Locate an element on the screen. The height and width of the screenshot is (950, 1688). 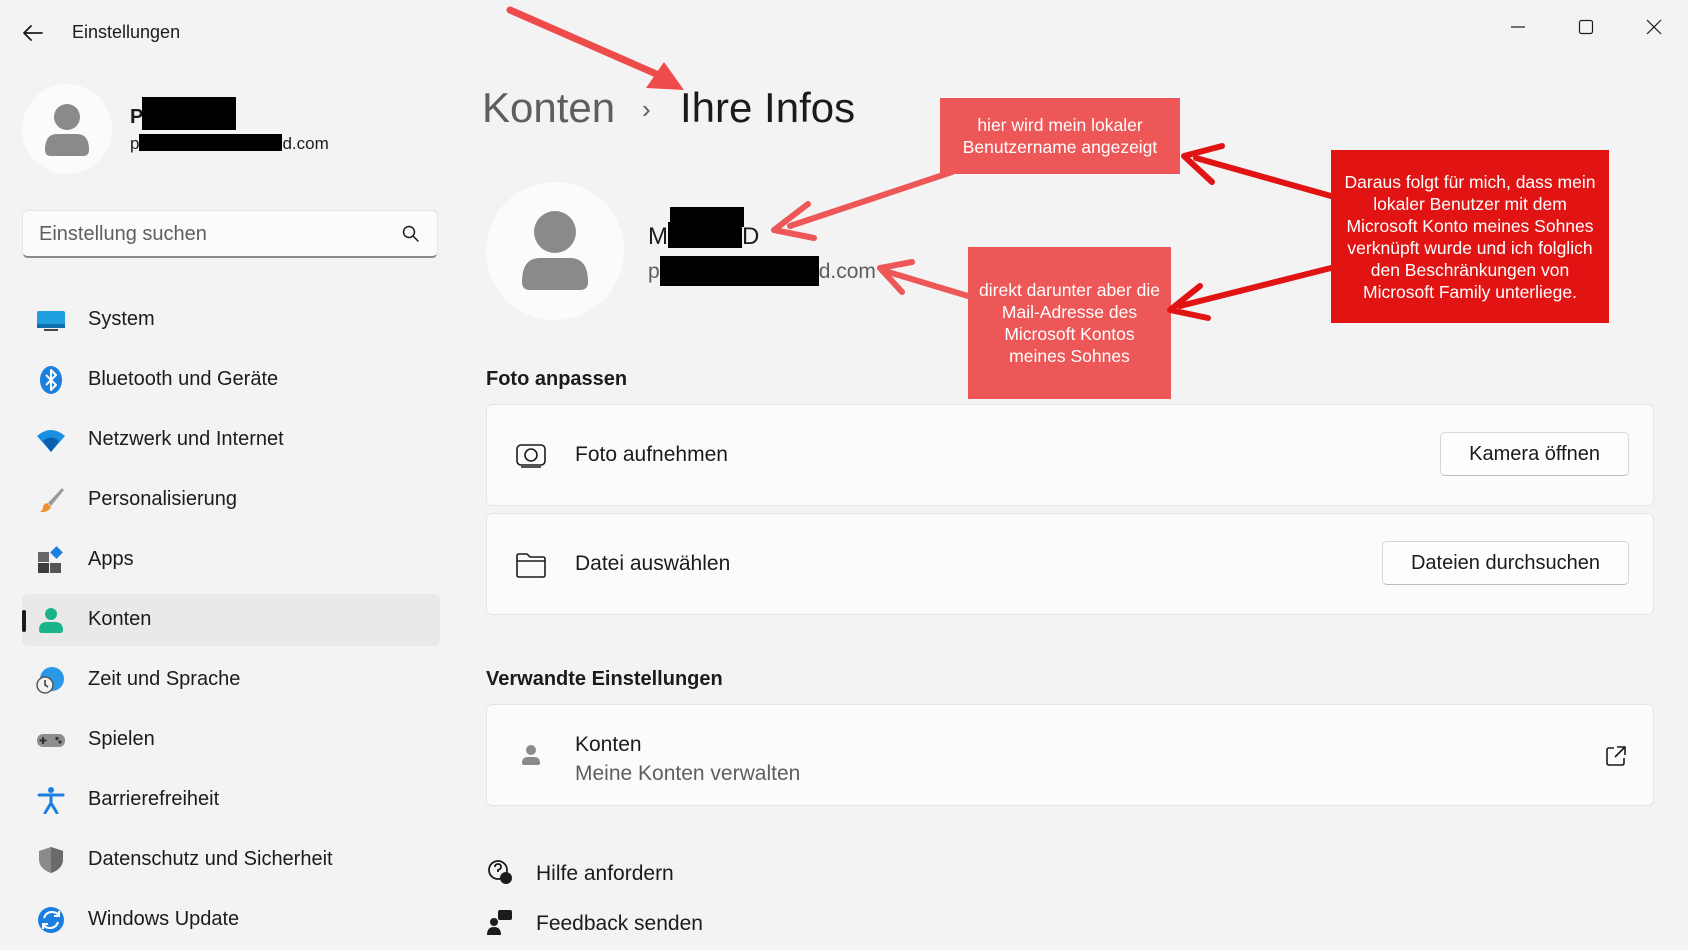
back-button is located at coordinates (33, 33).